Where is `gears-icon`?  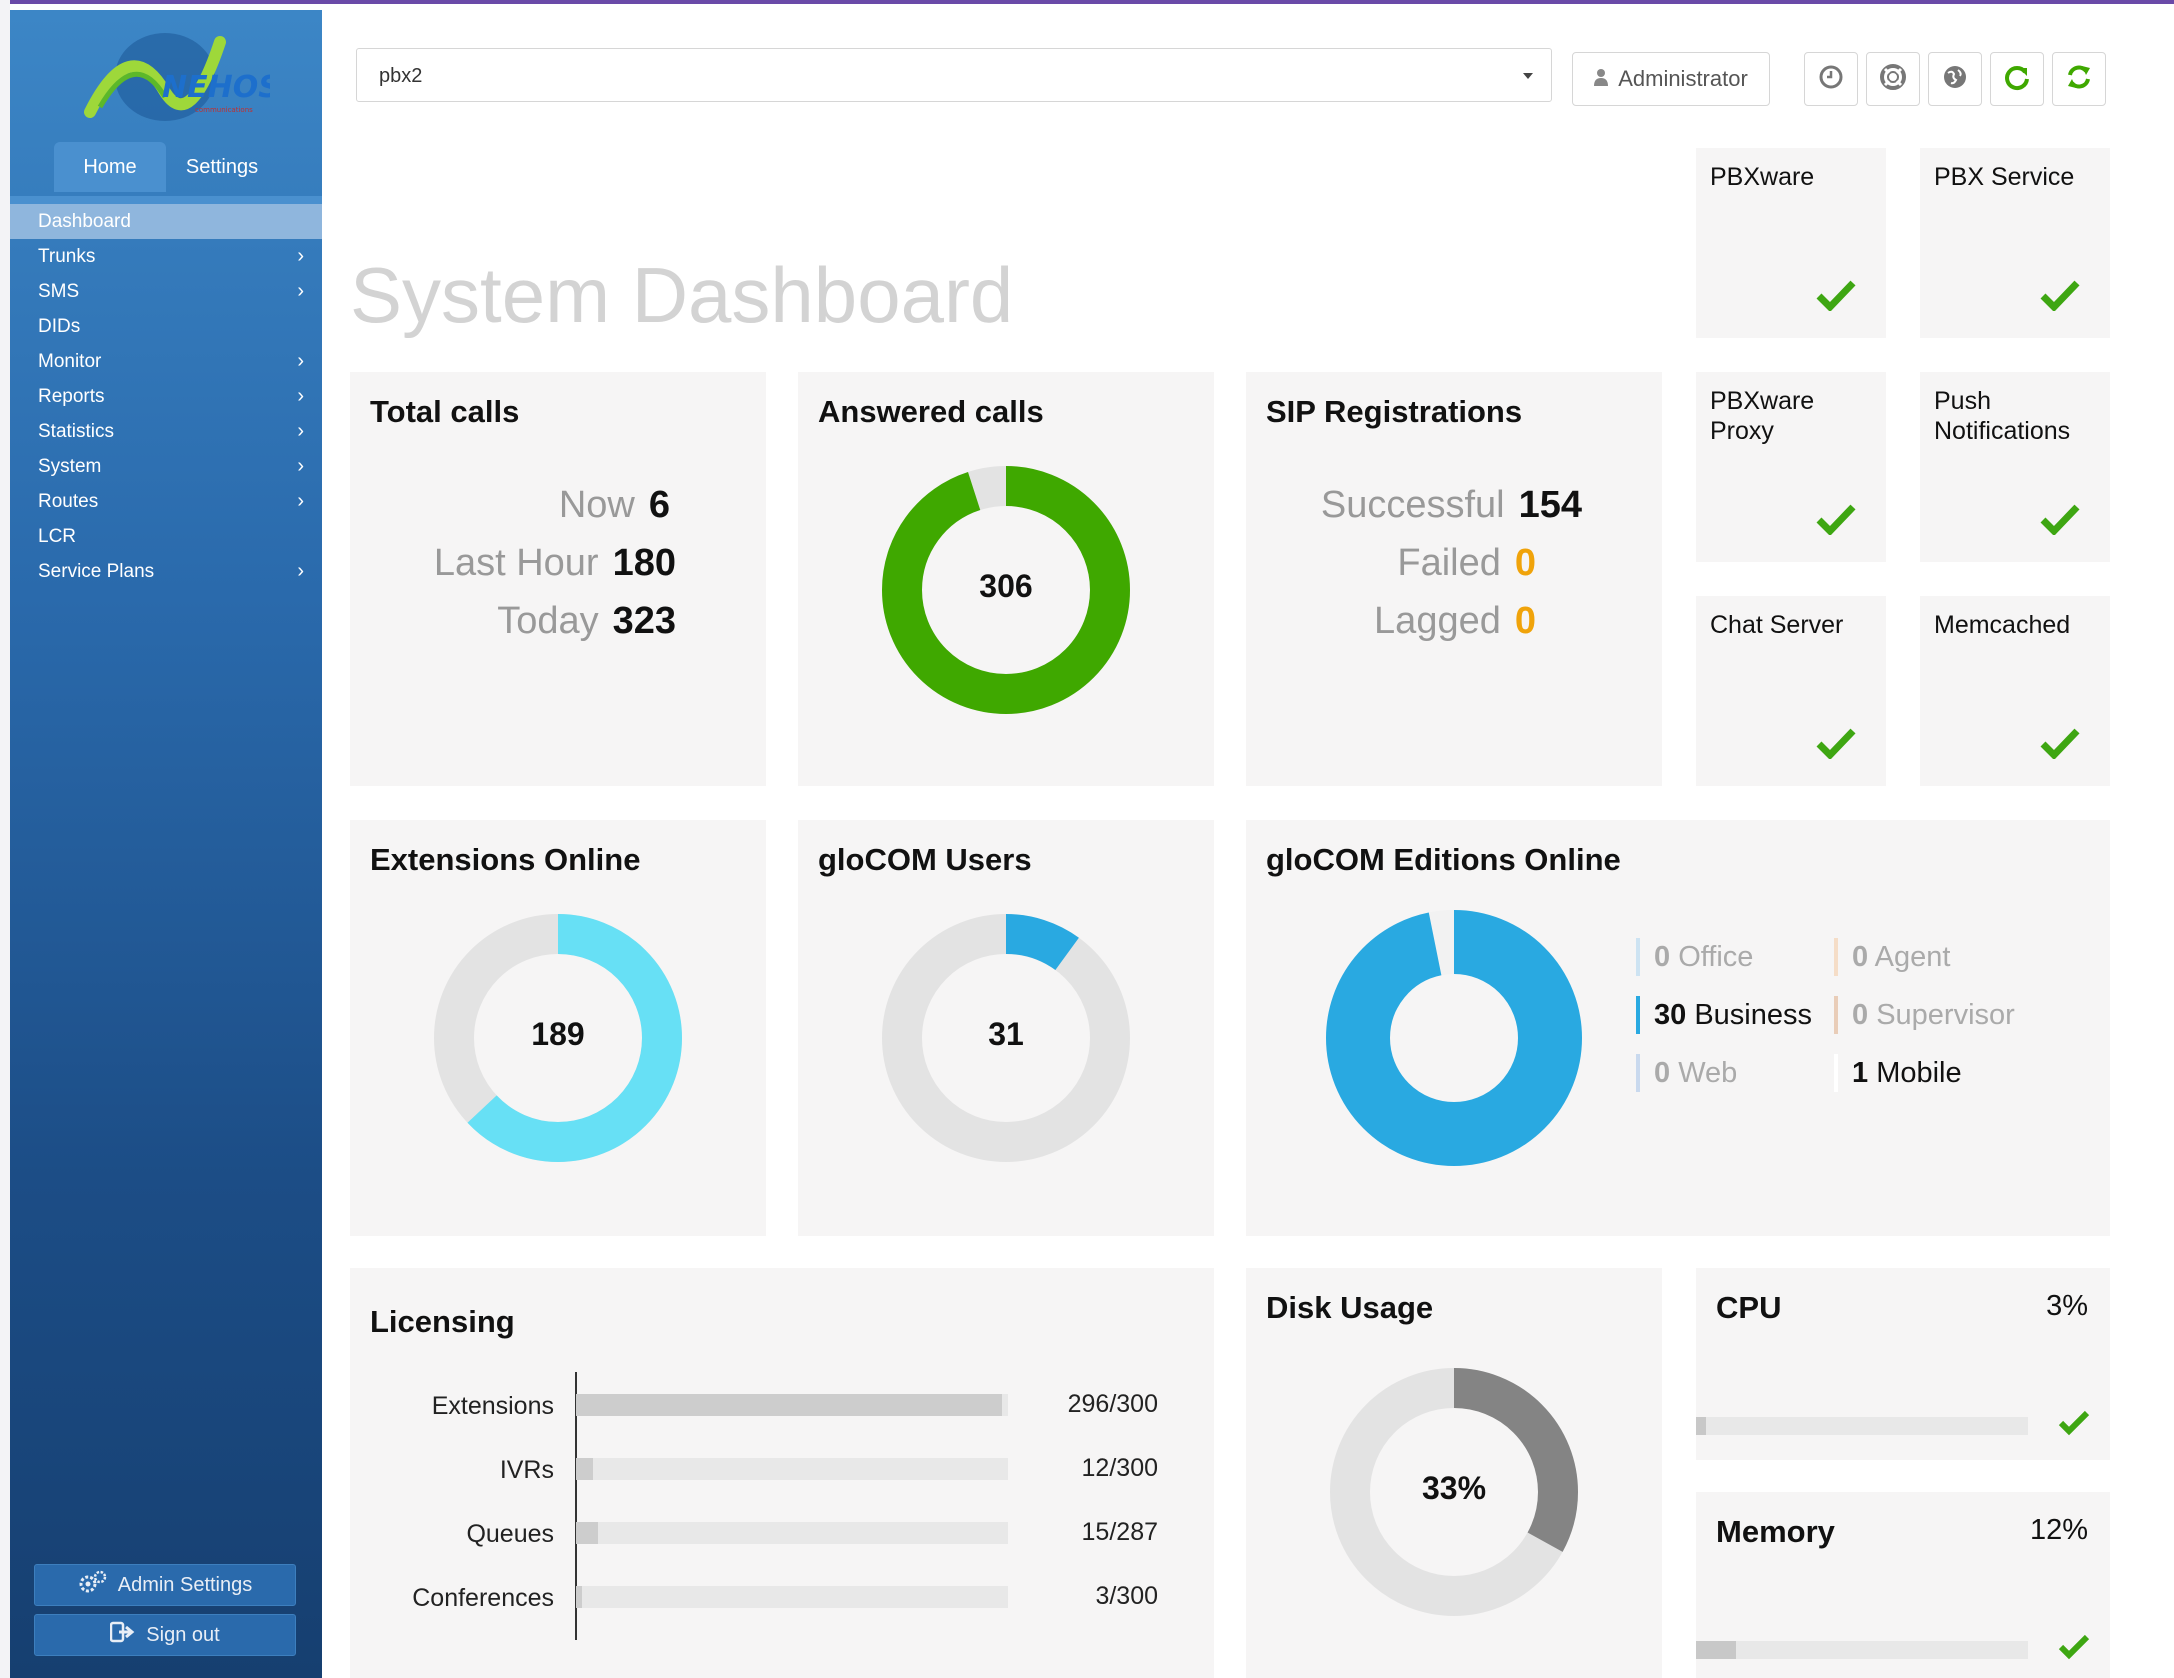
gears-icon is located at coordinates (93, 1585).